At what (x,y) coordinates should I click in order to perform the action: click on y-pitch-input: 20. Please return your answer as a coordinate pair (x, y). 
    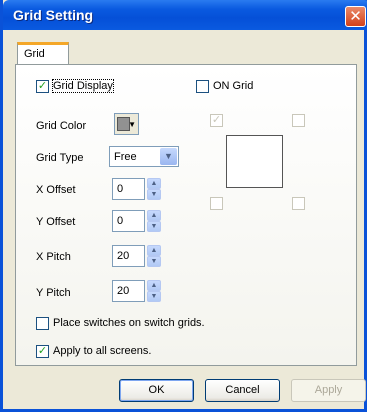
    Looking at the image, I should click on (128, 291).